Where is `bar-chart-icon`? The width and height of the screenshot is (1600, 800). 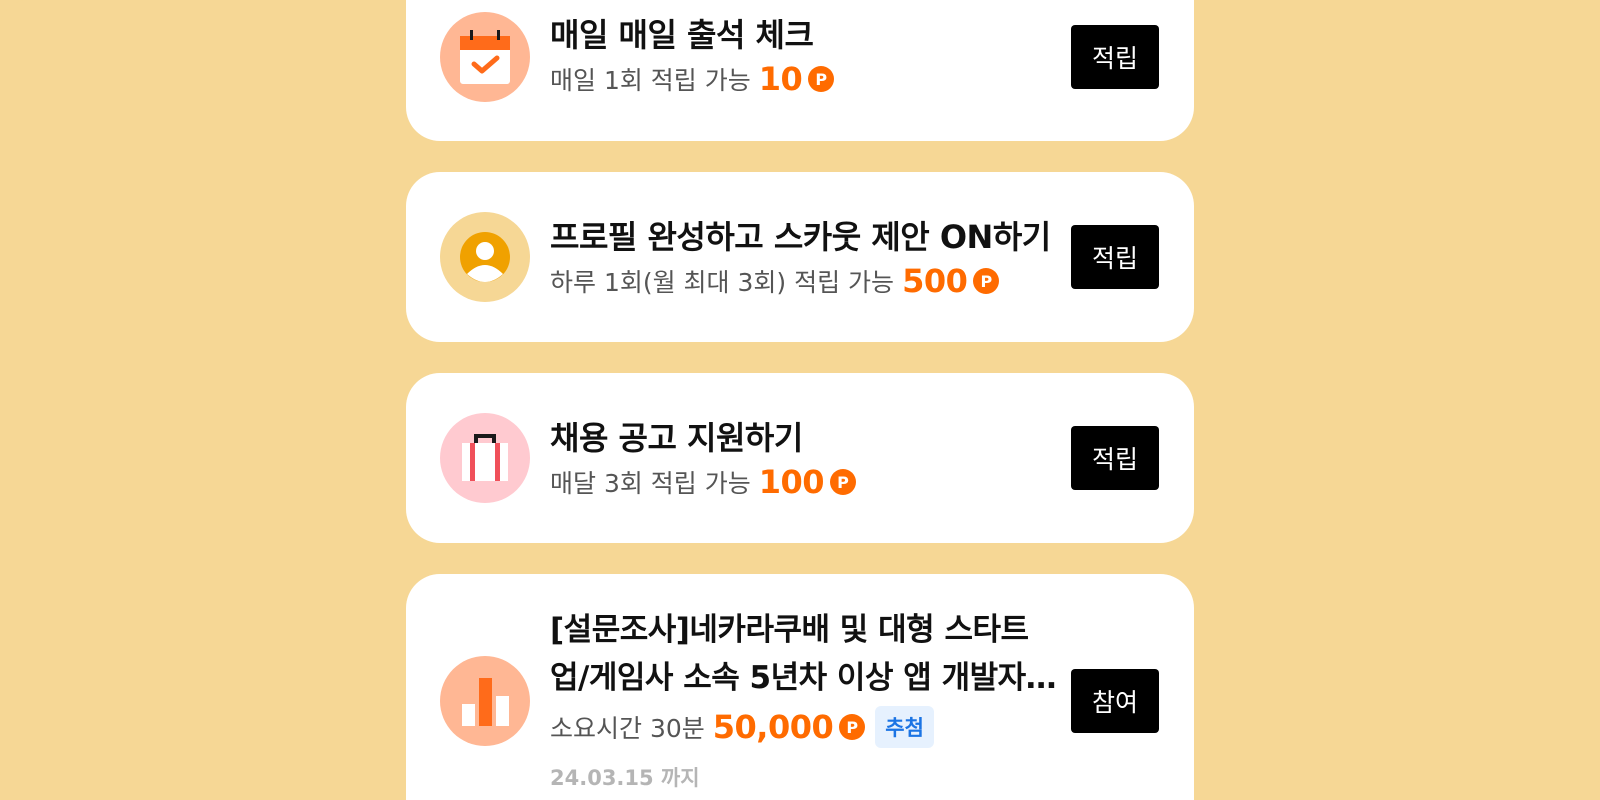 bar-chart-icon is located at coordinates (485, 701).